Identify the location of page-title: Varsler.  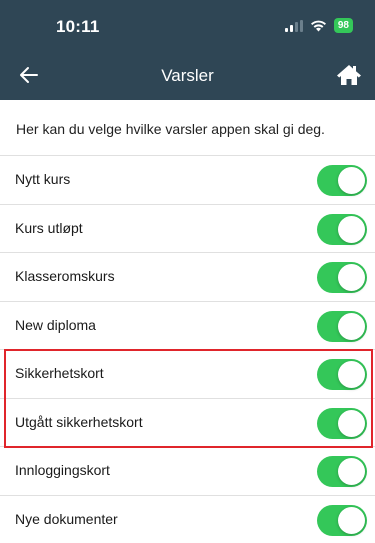
(187, 76).